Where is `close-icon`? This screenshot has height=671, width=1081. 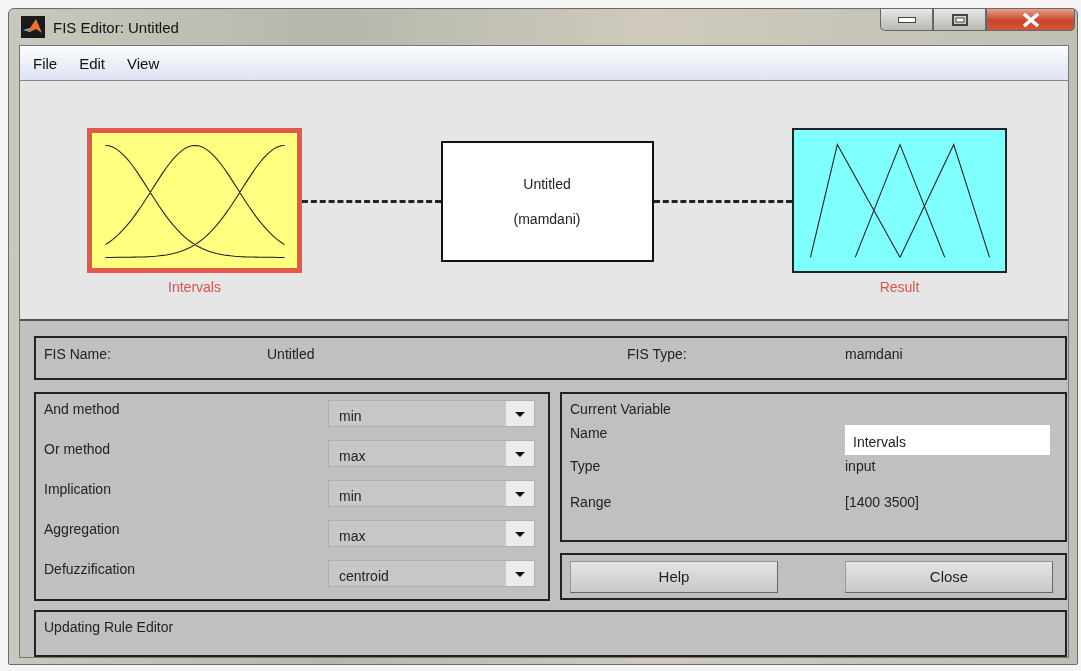
close-icon is located at coordinates (1030, 19).